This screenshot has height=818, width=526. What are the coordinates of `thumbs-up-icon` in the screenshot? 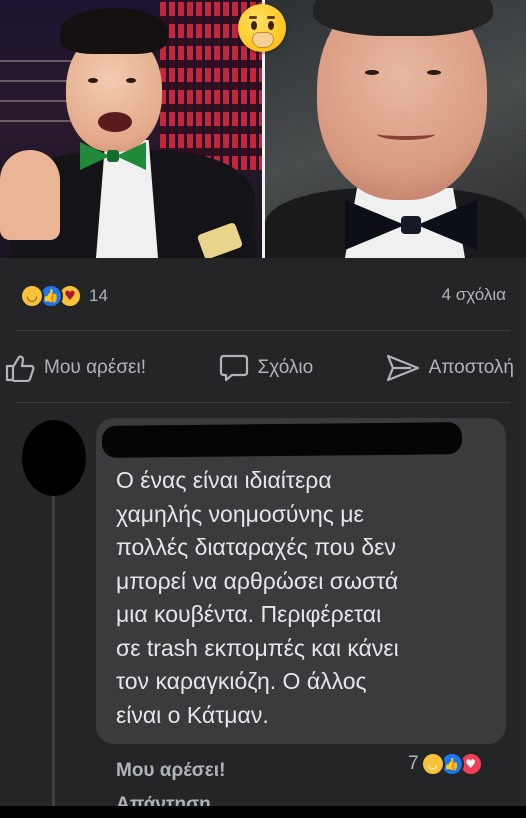 It's located at (20, 368).